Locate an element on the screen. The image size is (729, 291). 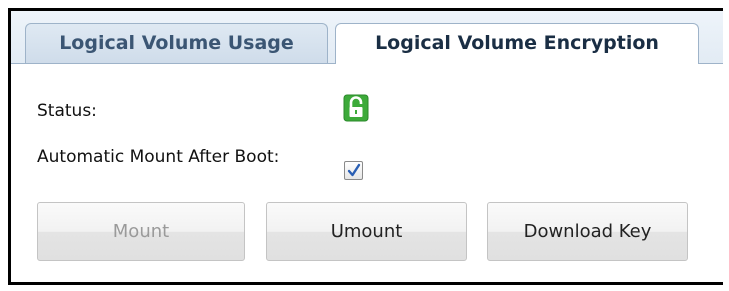
unlocked-lock-icon is located at coordinates (356, 108).